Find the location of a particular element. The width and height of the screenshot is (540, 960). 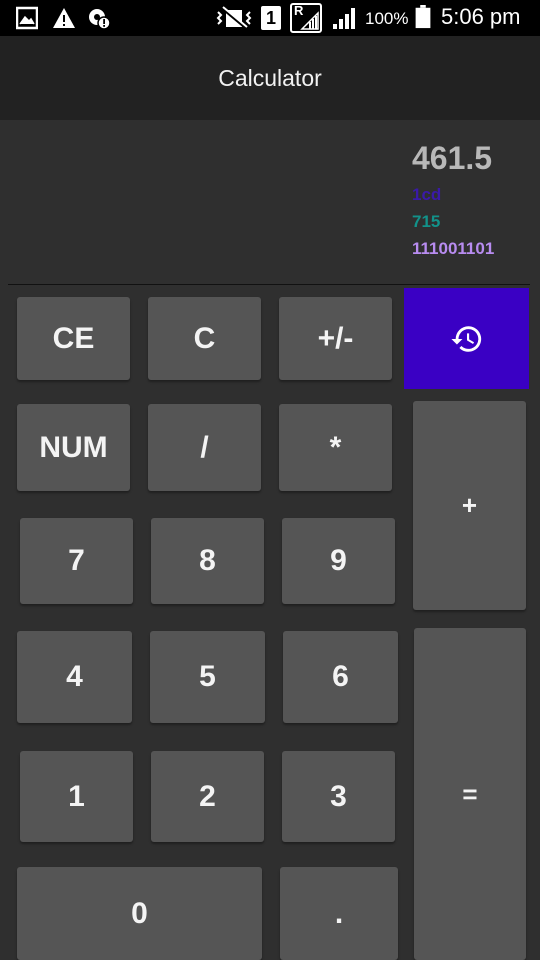

equals-button: = is located at coordinates (470, 794).